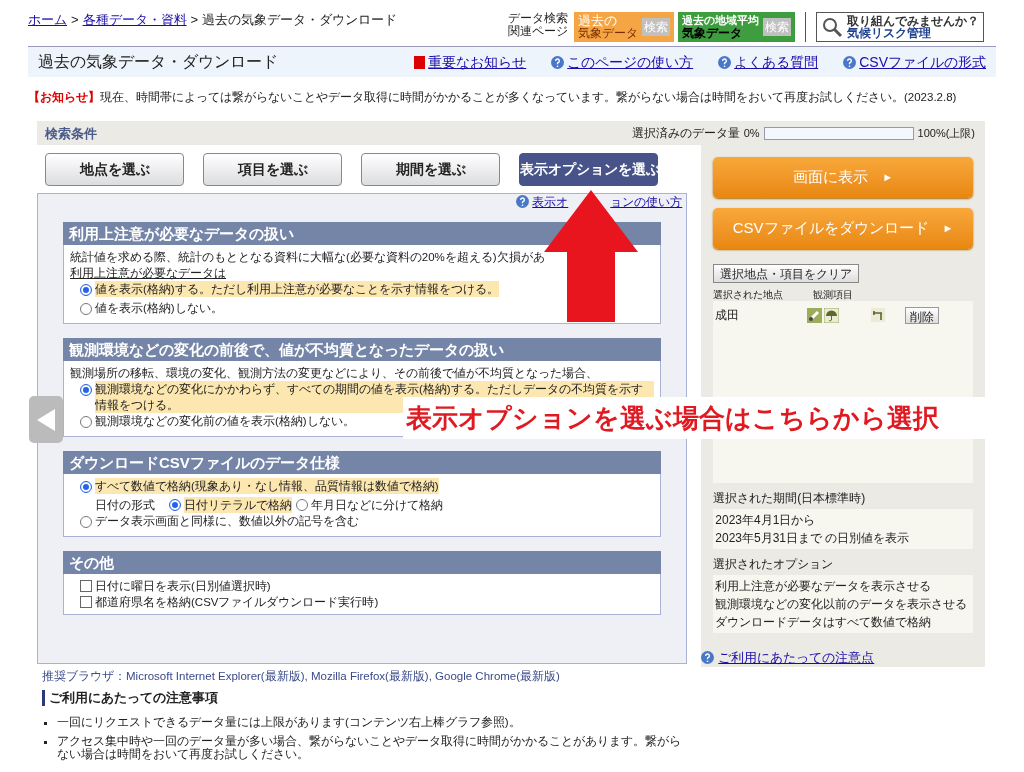 This screenshot has height=772, width=1024. What do you see at coordinates (748, 295) in the screenshot?
I see `column-header: 選択された地点` at bounding box center [748, 295].